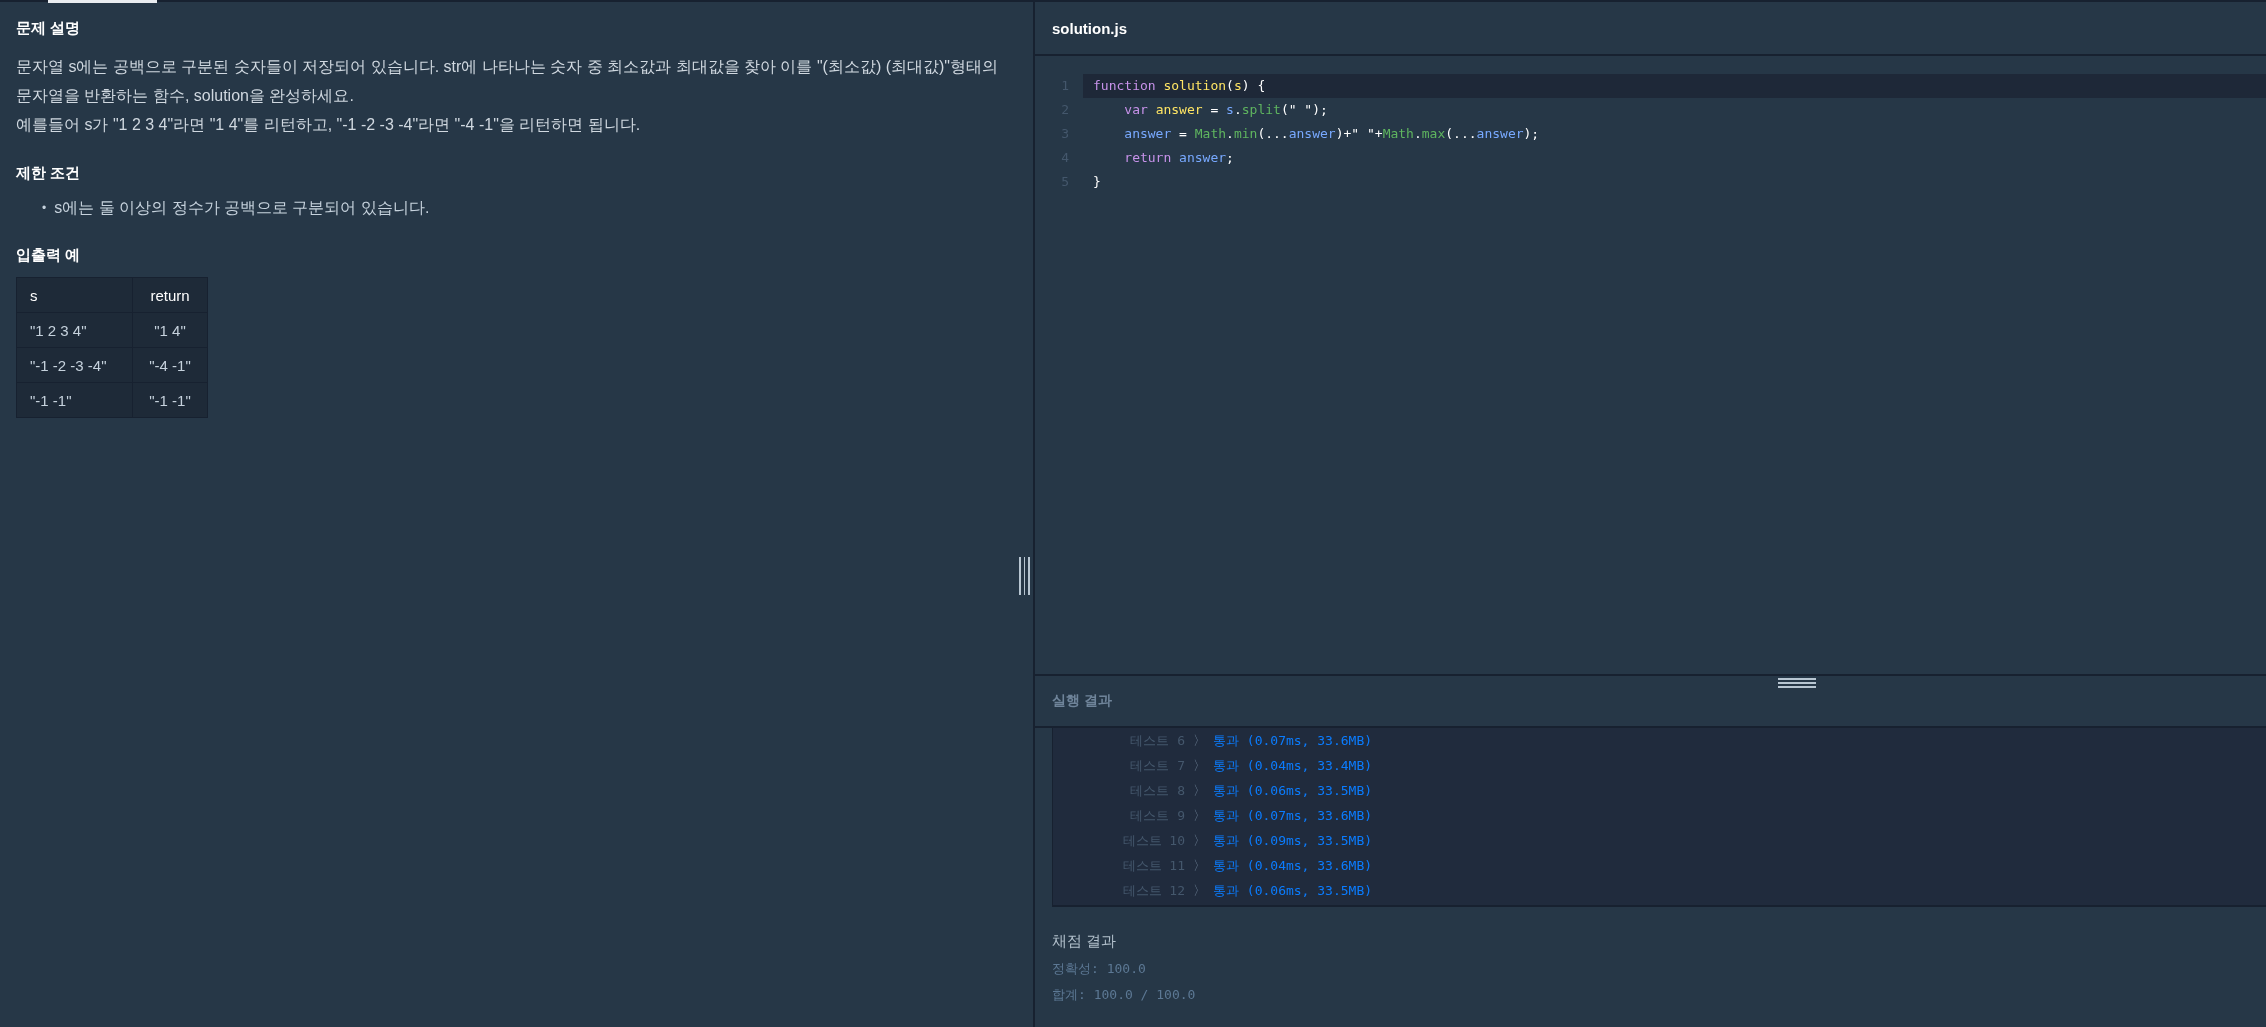 The height and width of the screenshot is (1027, 2266). Describe the element at coordinates (1674, 110) in the screenshot. I see `code-line: var answer = s.split(" ");` at that location.